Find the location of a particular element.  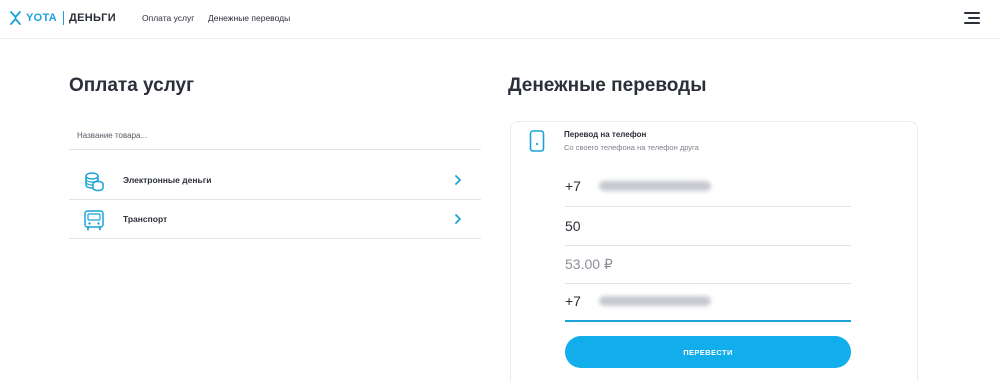

sender-phone-prefix: +7 is located at coordinates (573, 186).